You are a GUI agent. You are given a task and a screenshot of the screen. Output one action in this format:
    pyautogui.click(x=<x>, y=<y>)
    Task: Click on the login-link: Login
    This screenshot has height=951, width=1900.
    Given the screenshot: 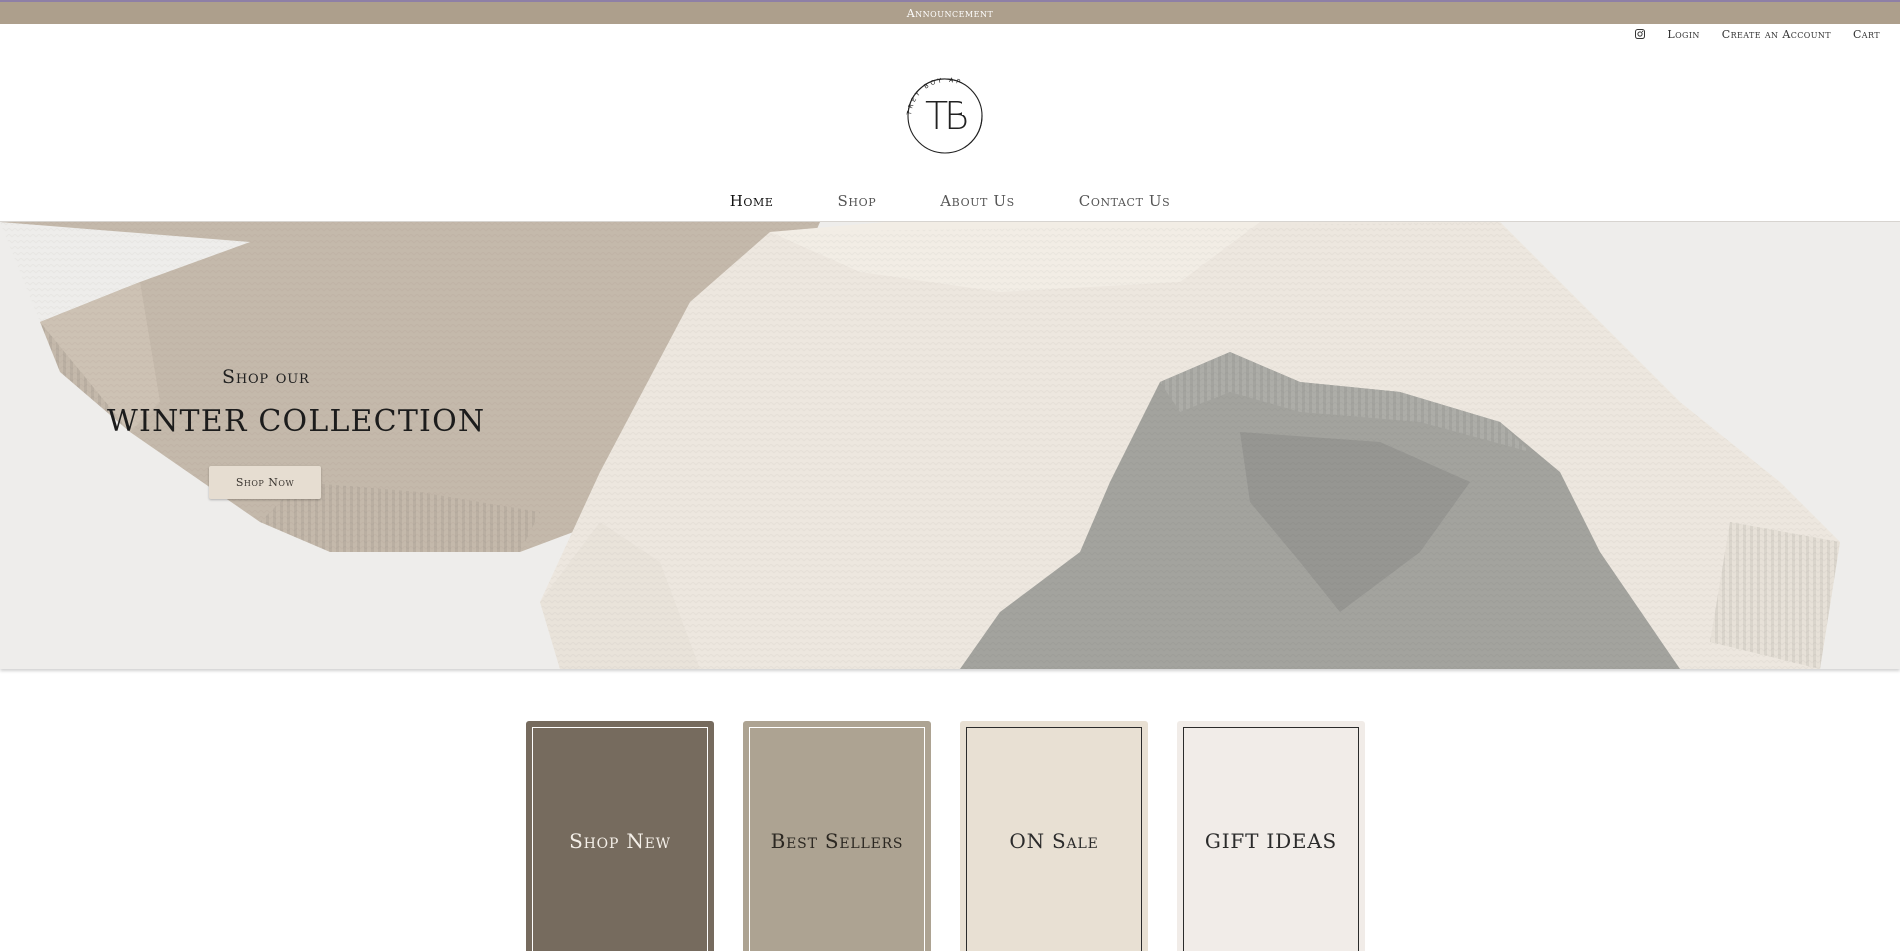 What is the action you would take?
    pyautogui.click(x=1683, y=34)
    